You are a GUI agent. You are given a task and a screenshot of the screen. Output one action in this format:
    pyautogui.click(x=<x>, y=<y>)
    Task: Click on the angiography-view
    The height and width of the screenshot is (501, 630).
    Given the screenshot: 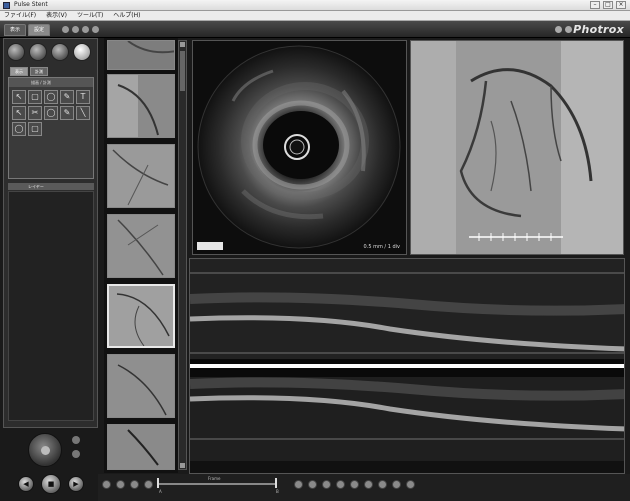 What is the action you would take?
    pyautogui.click(x=517, y=147)
    